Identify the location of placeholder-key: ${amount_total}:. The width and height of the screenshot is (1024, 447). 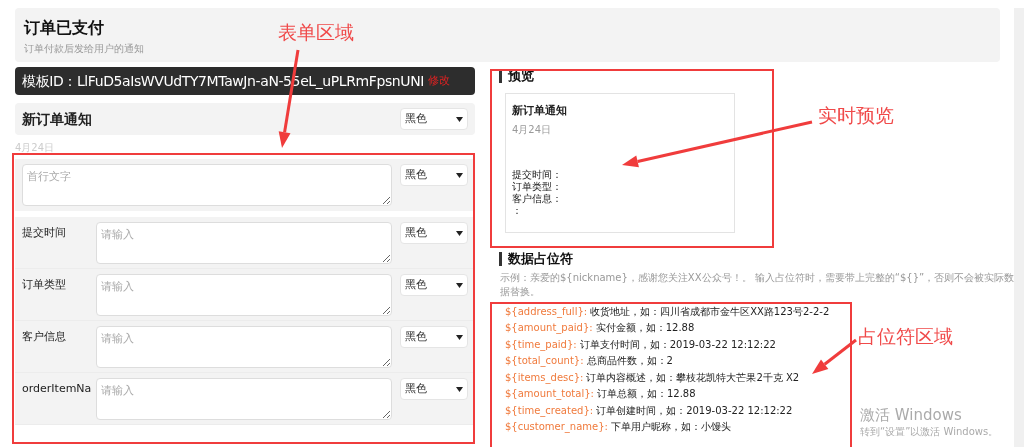
(549, 394).